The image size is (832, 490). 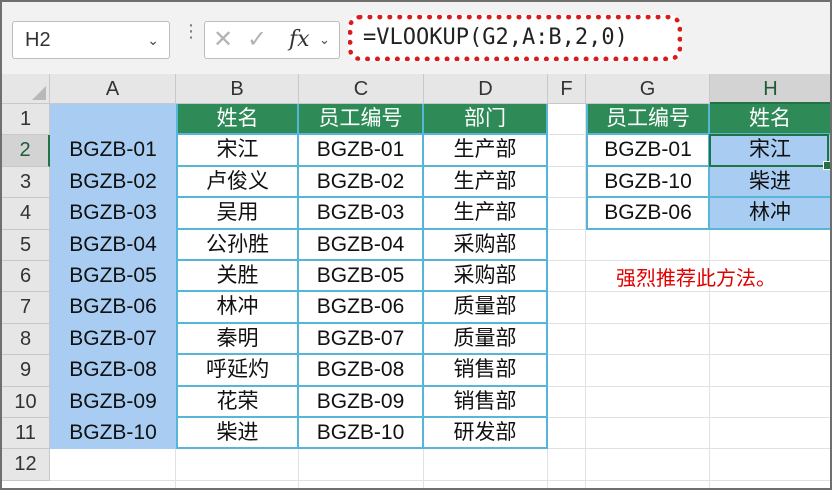 What do you see at coordinates (113, 245) in the screenshot?
I see `cell-a5: BGZB-04` at bounding box center [113, 245].